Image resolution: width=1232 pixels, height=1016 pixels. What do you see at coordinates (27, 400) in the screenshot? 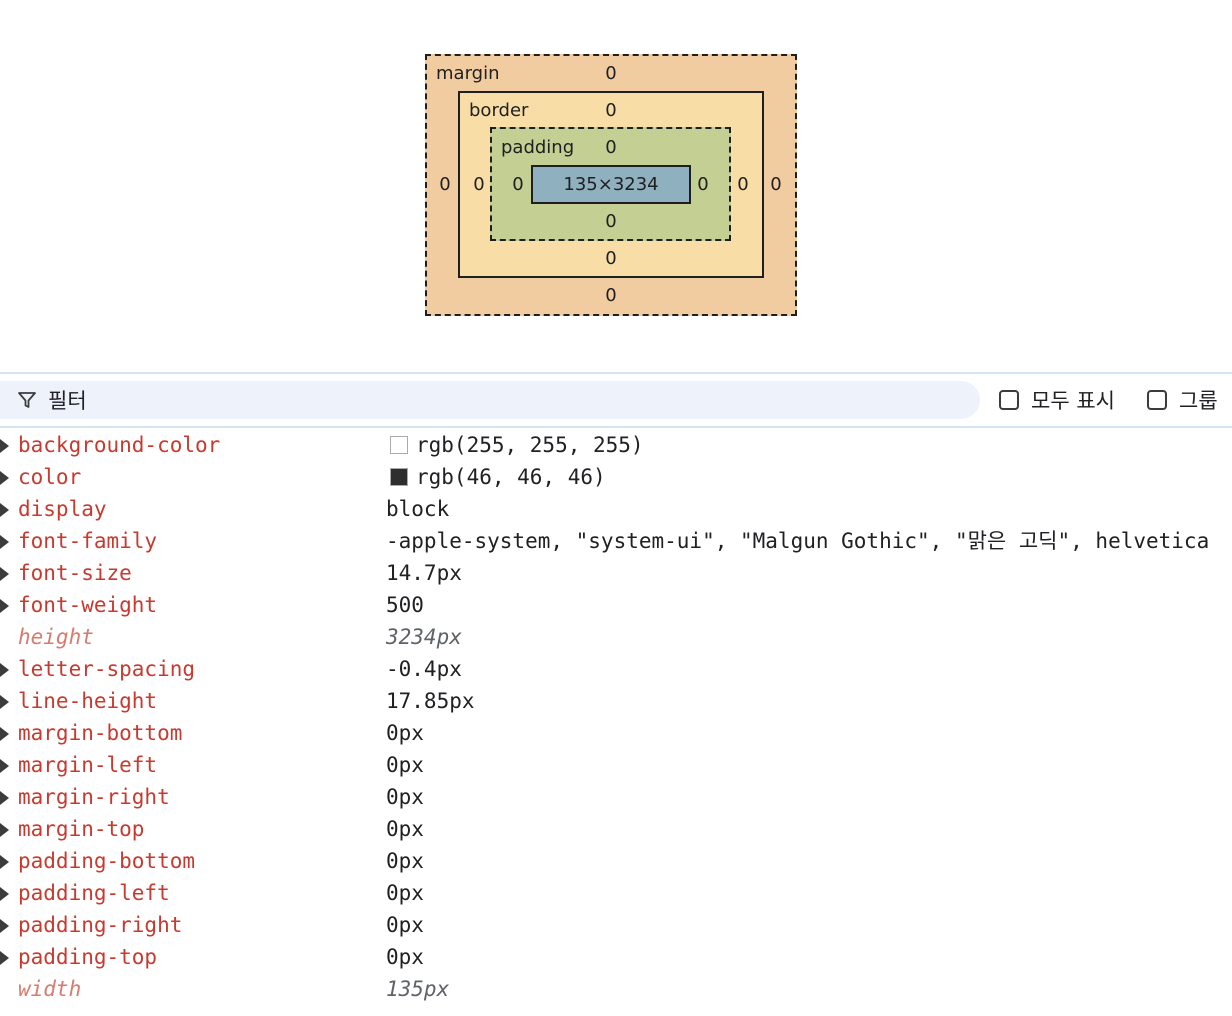
I see `filter-funnel-icon` at bounding box center [27, 400].